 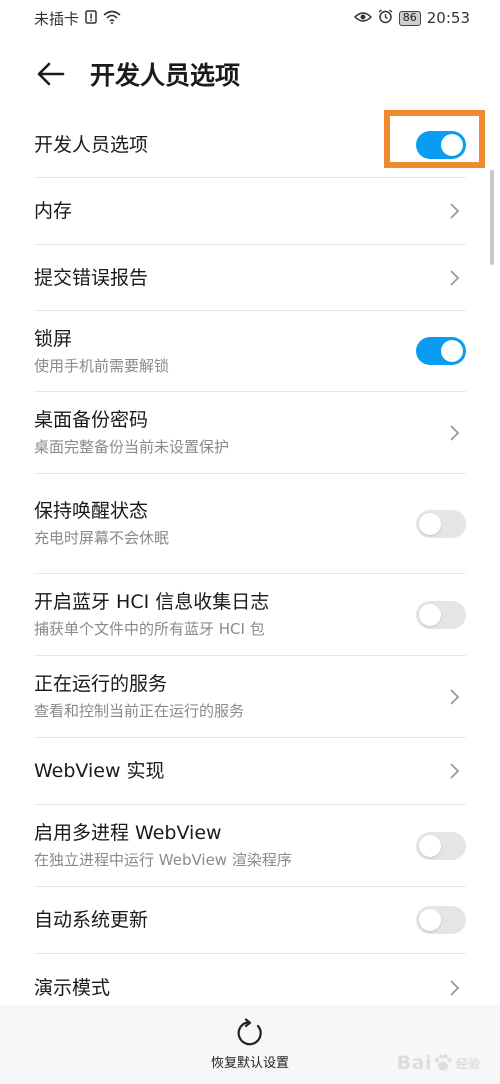 I want to click on setting-desktop-backup-password: 桌面备份密码 桌面完整备份当前未设置保护, so click(x=250, y=433).